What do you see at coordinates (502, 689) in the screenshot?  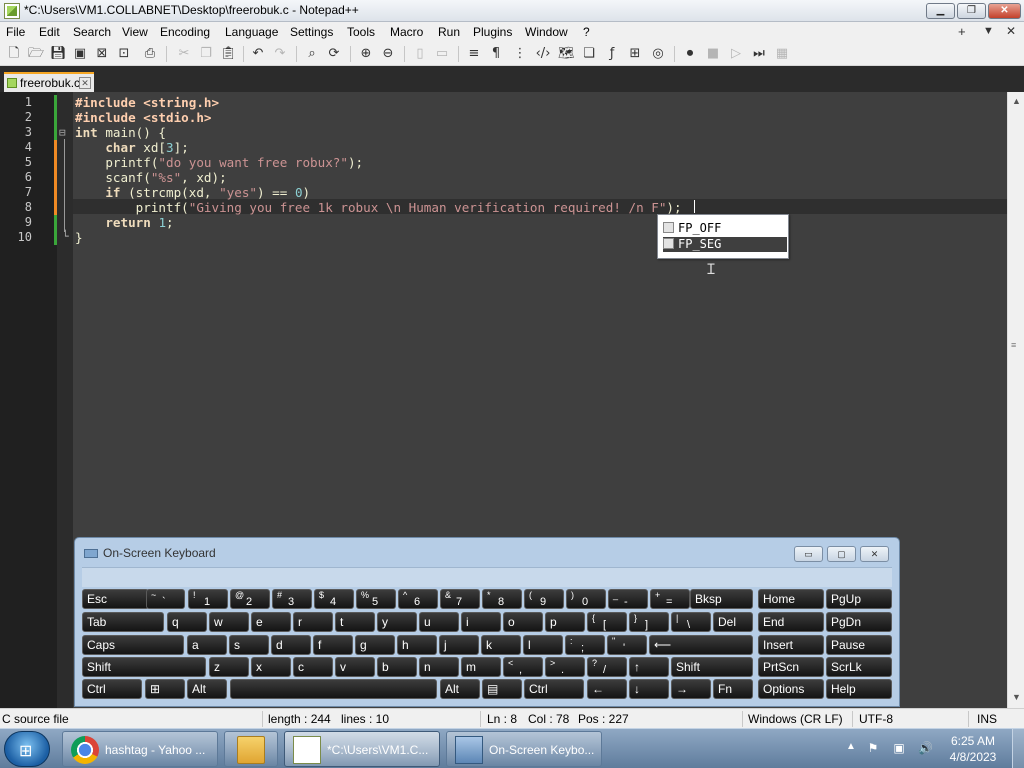 I see `osk-key: ▤` at bounding box center [502, 689].